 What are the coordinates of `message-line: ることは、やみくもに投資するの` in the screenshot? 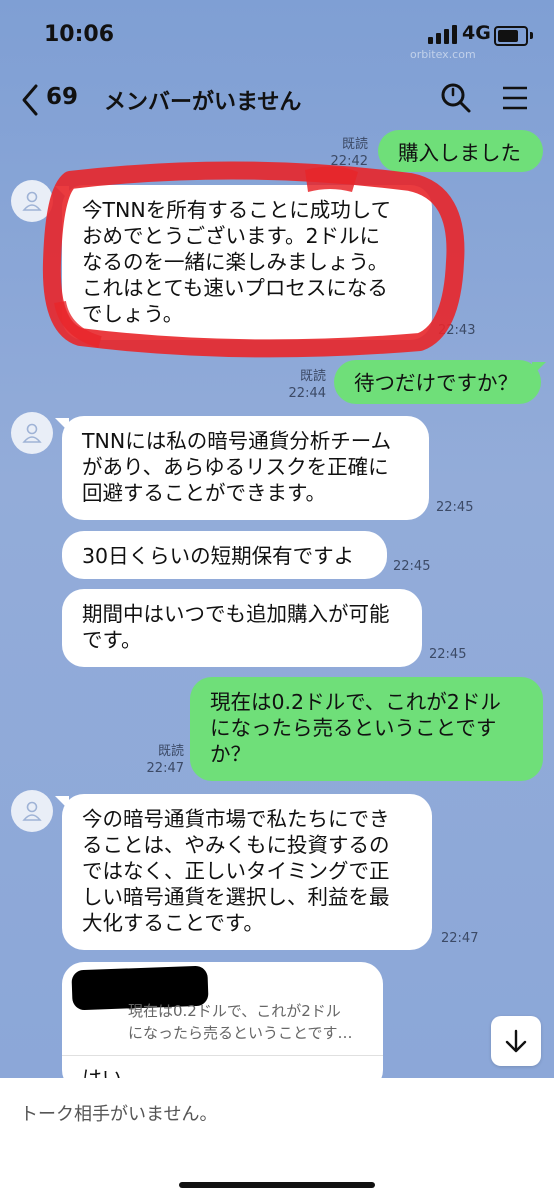 It's located at (236, 845).